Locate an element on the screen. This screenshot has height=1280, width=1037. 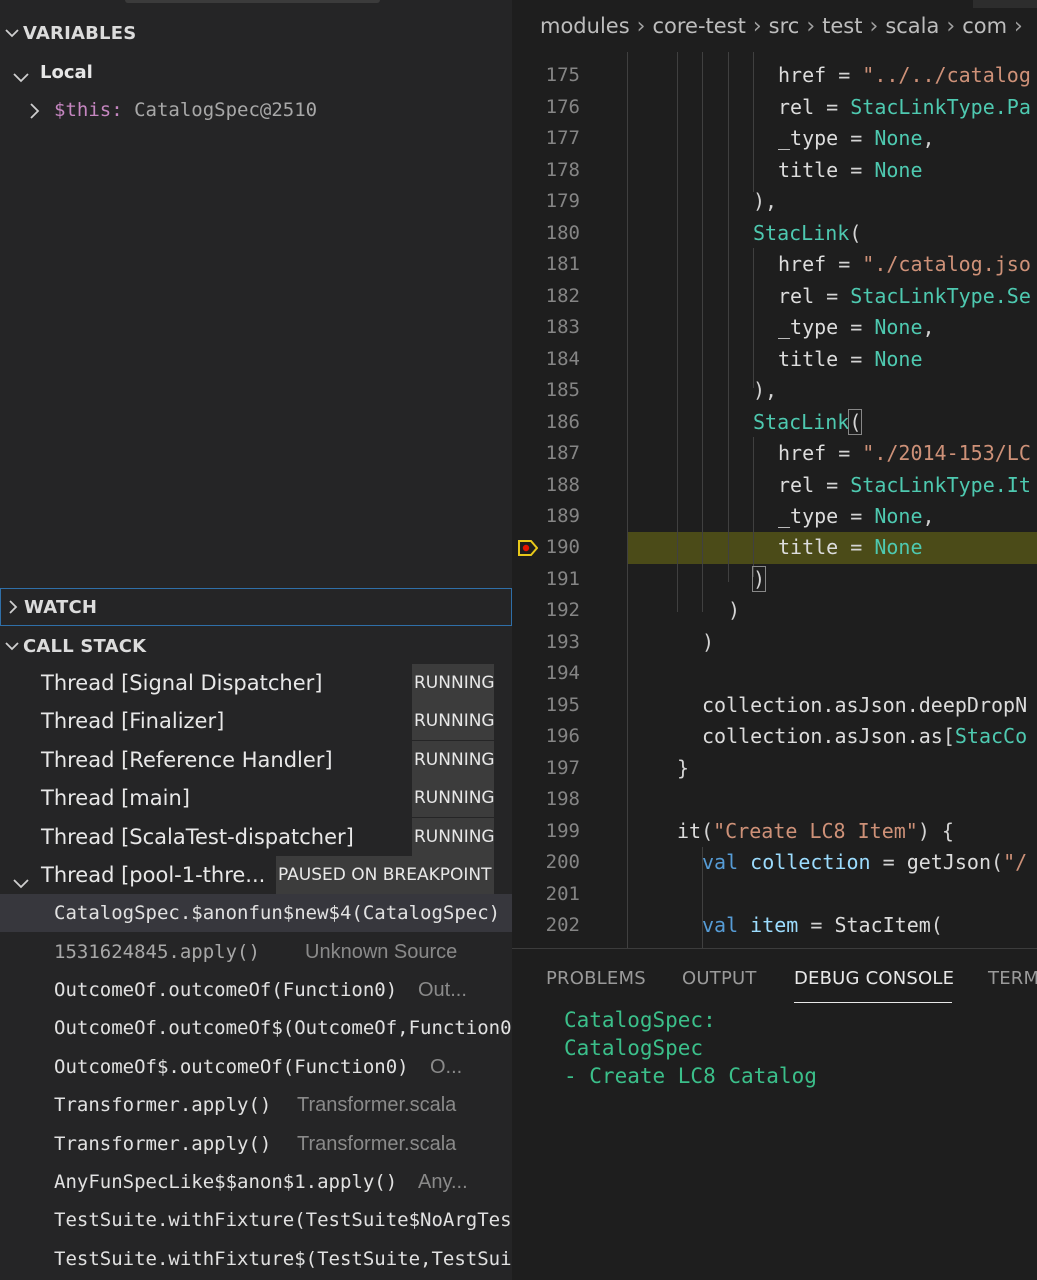
watch-section-header: WATCH is located at coordinates (256, 607).